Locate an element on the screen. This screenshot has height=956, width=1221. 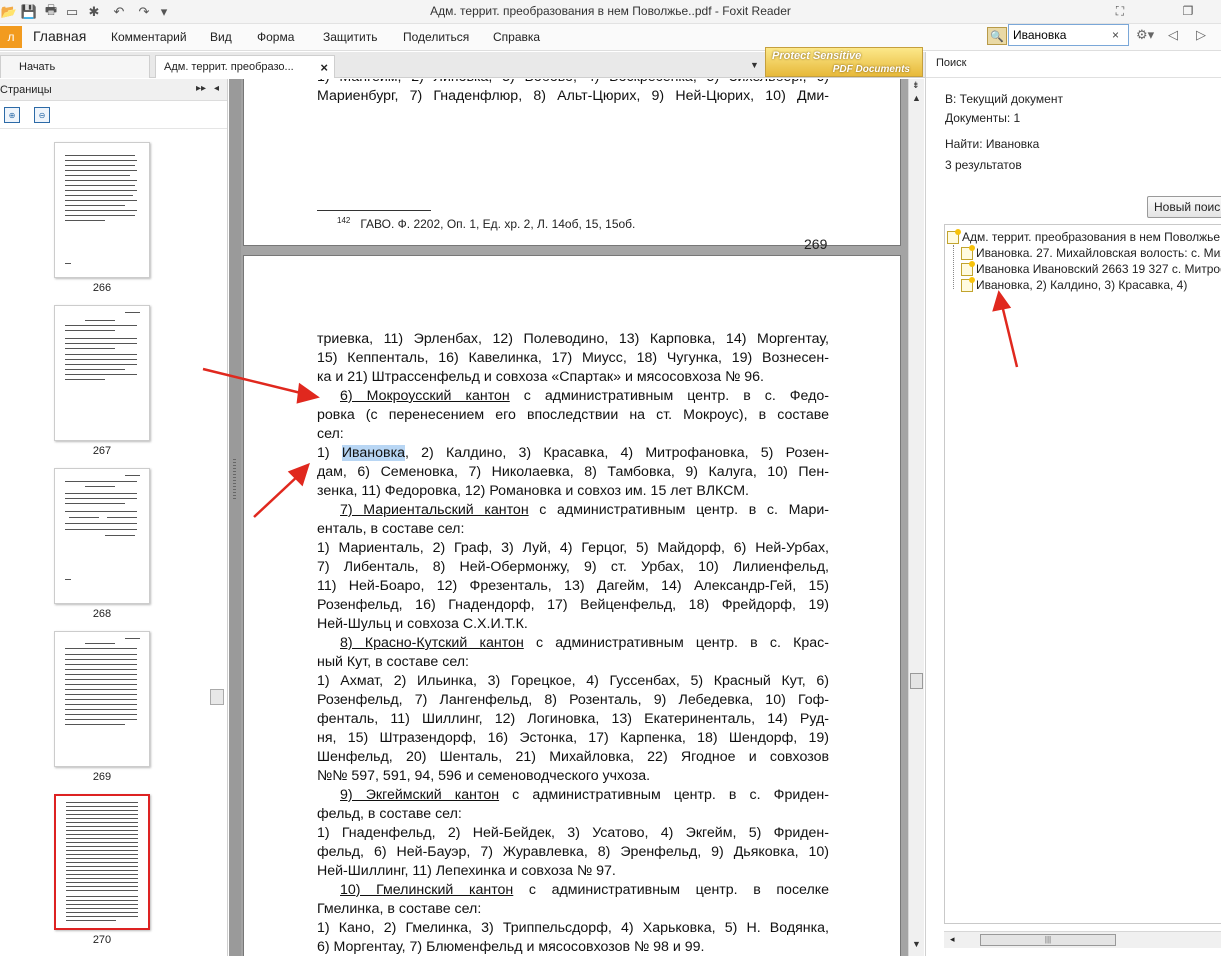
restore-icon: ❐ is located at coordinates (1188, 11).